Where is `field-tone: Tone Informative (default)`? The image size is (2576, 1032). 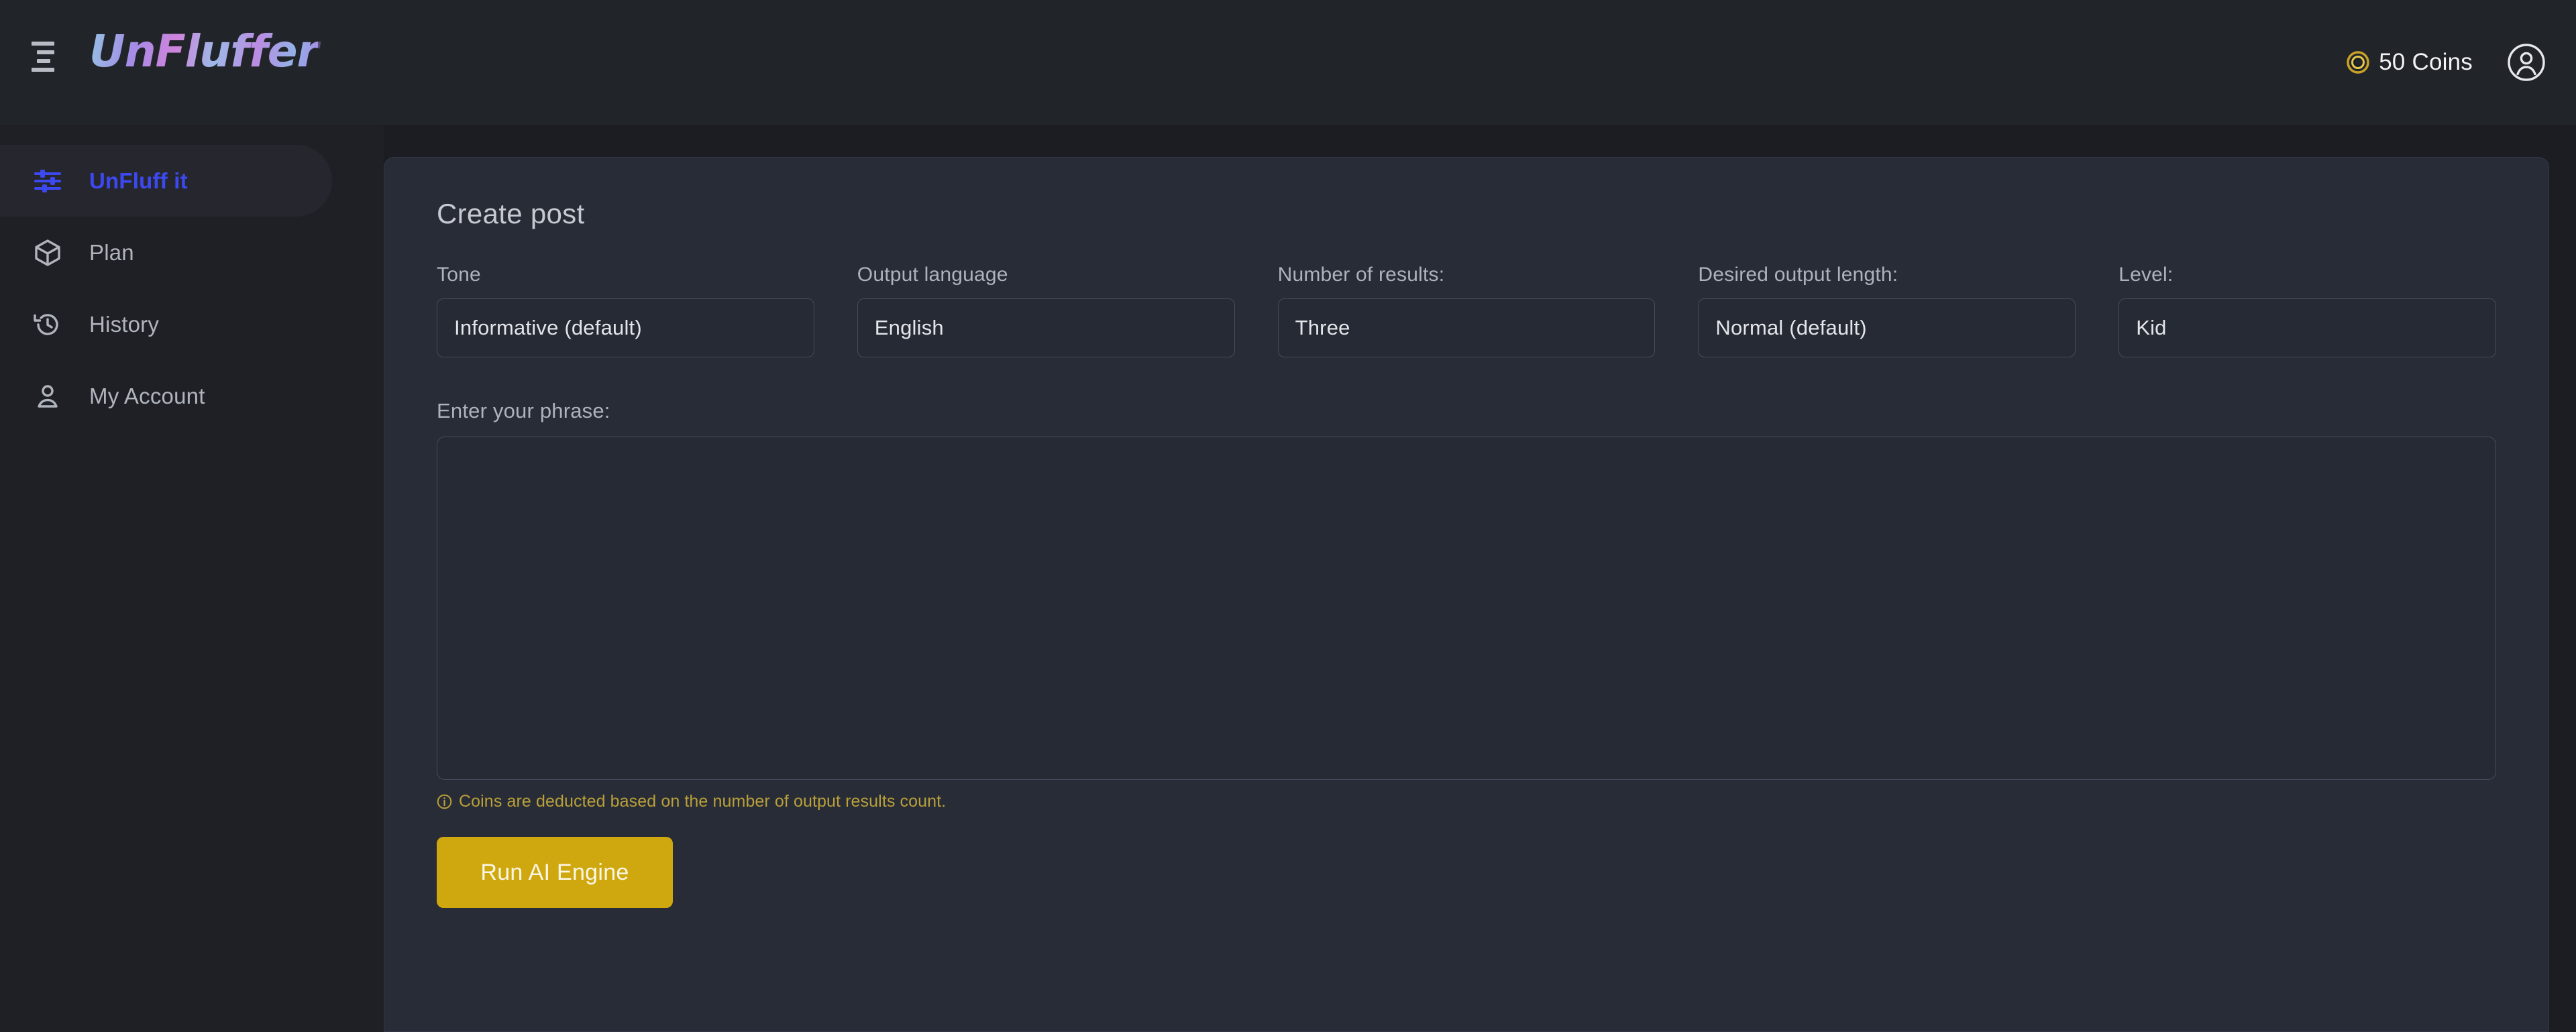
field-tone: Tone Informative (default) is located at coordinates (625, 310).